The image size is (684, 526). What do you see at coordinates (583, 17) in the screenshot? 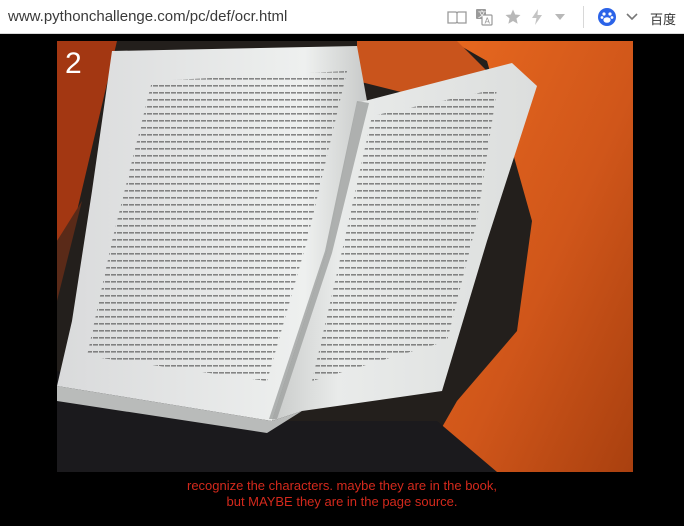
I see `toolbar-divider` at bounding box center [583, 17].